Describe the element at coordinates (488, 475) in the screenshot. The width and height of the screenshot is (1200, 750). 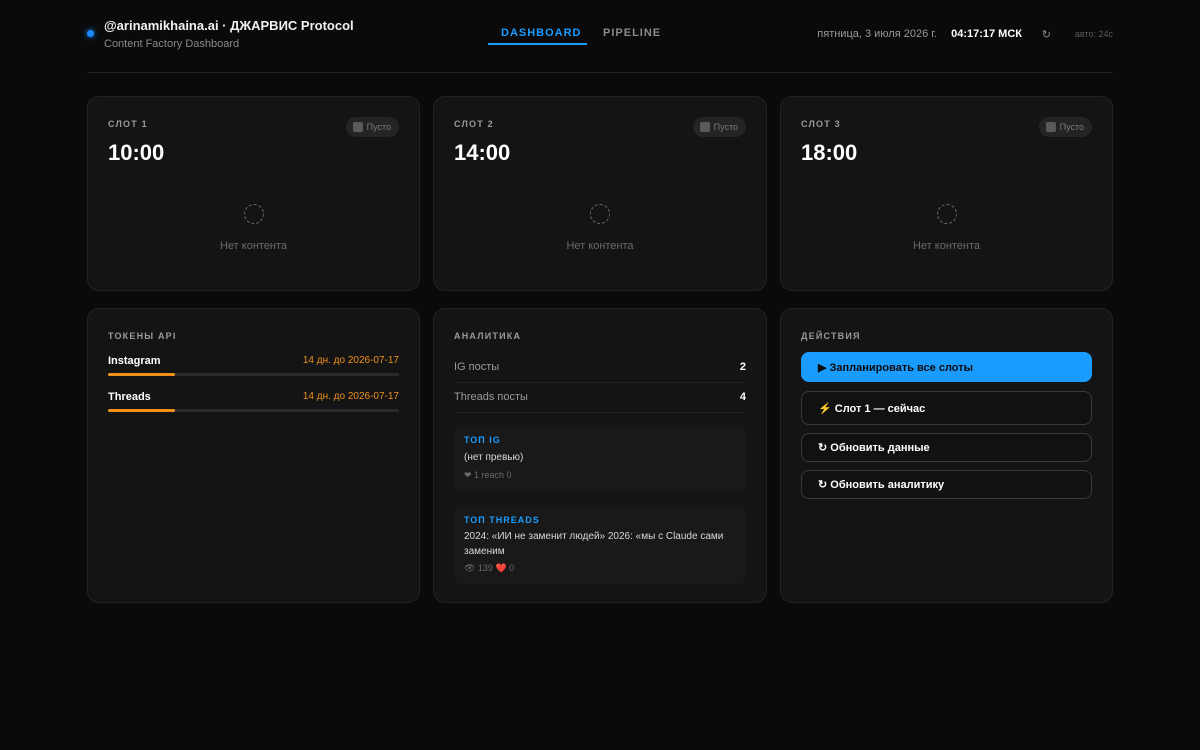
I see `top-ig-metrics: ❤ 1 reach 0` at that location.